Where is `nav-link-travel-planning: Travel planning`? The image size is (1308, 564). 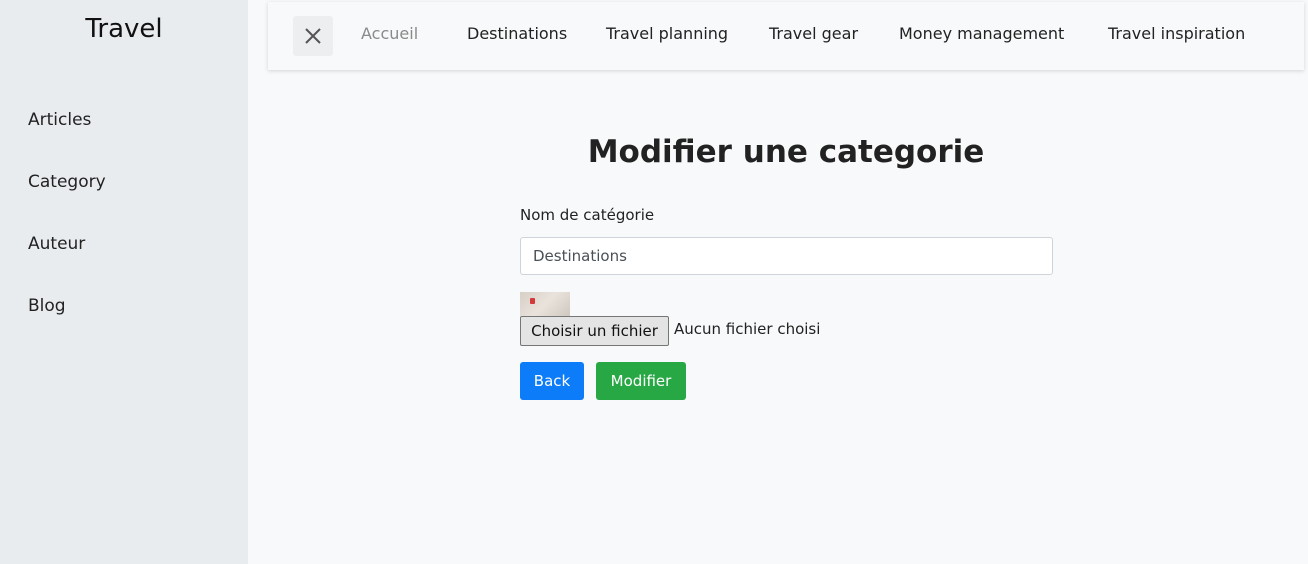 nav-link-travel-planning: Travel planning is located at coordinates (667, 33).